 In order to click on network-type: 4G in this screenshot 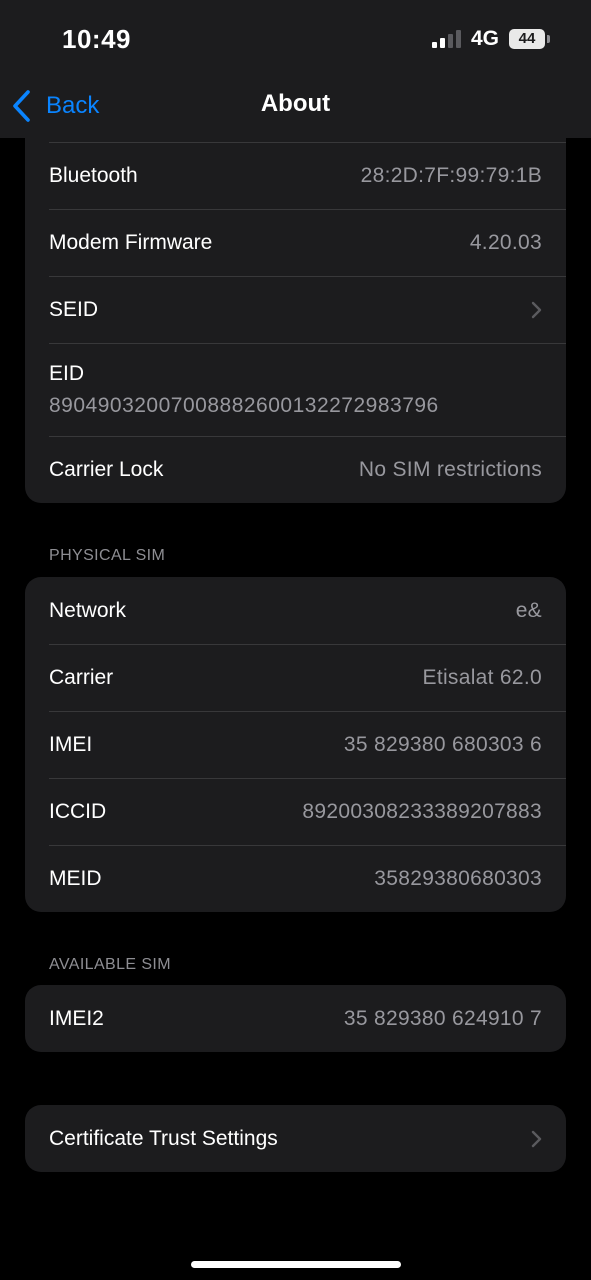, I will do `click(485, 38)`.